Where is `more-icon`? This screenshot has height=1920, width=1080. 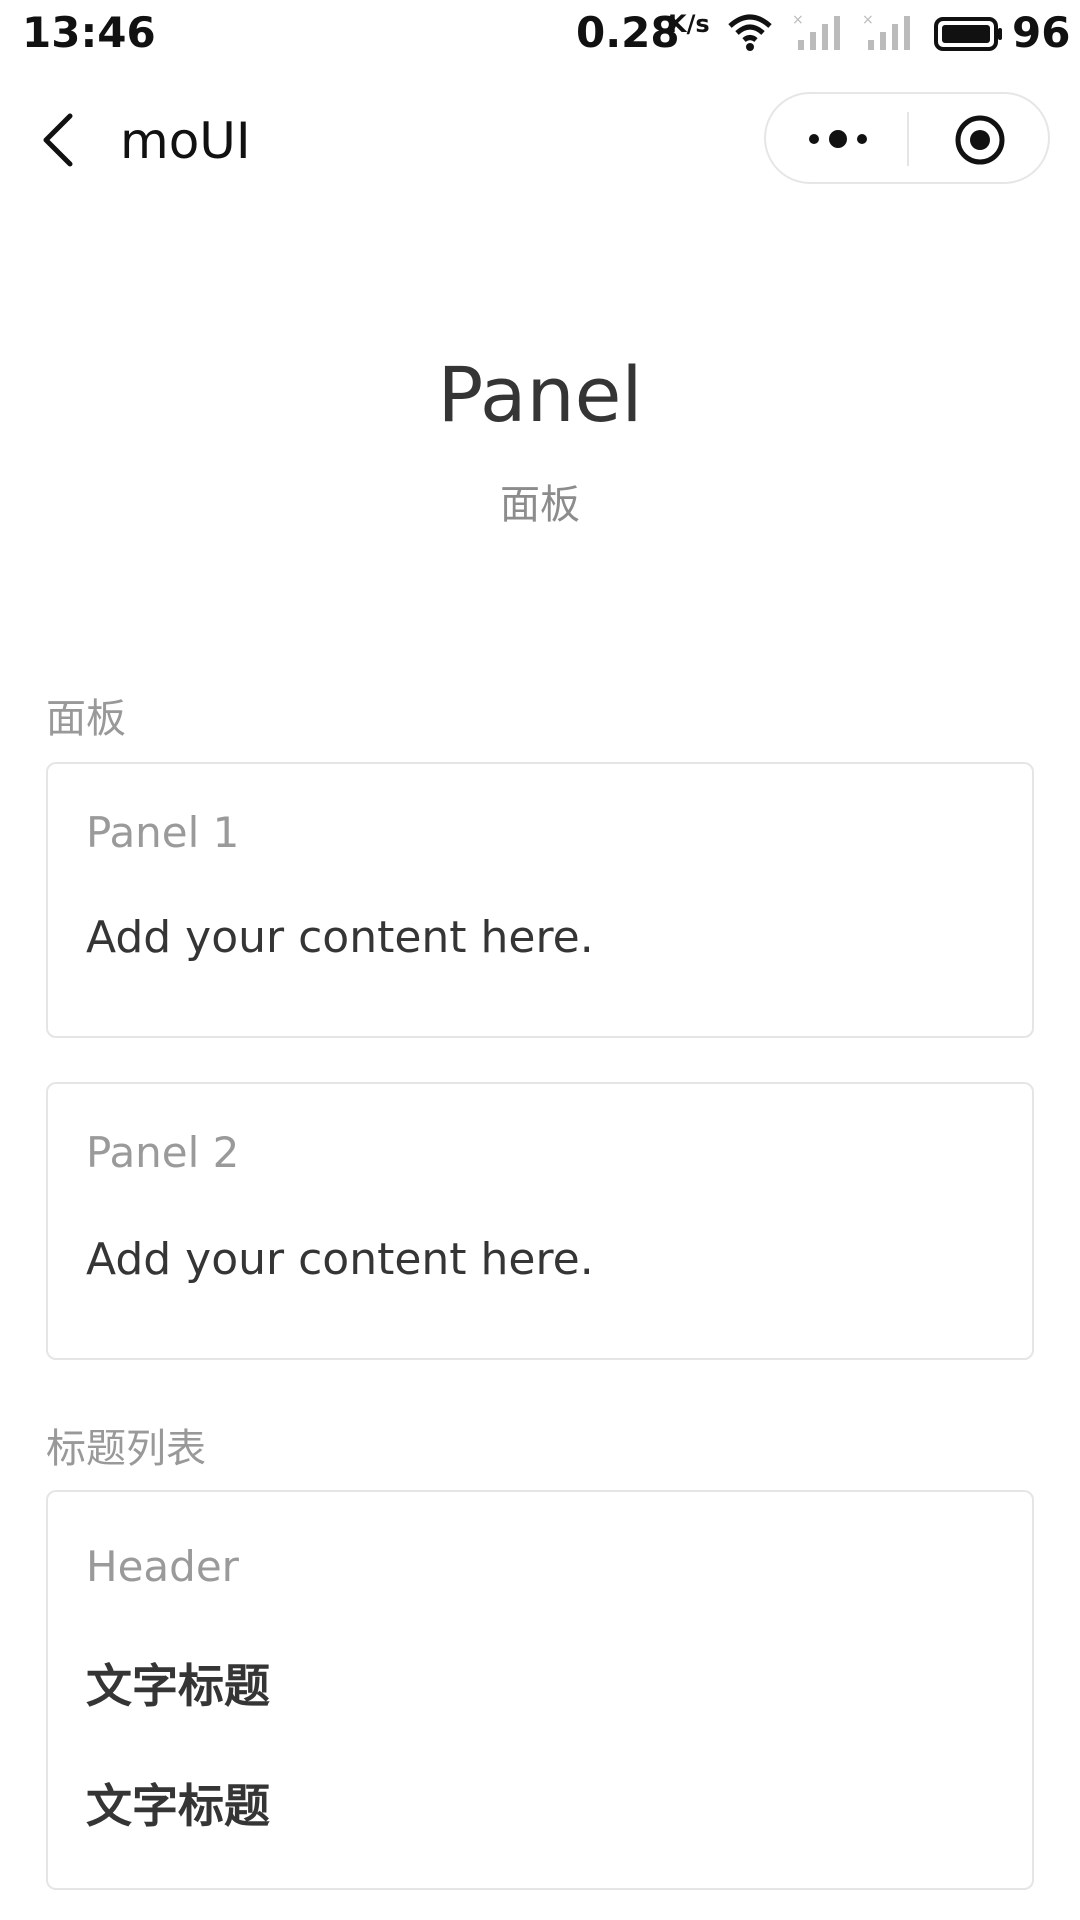 more-icon is located at coordinates (838, 139).